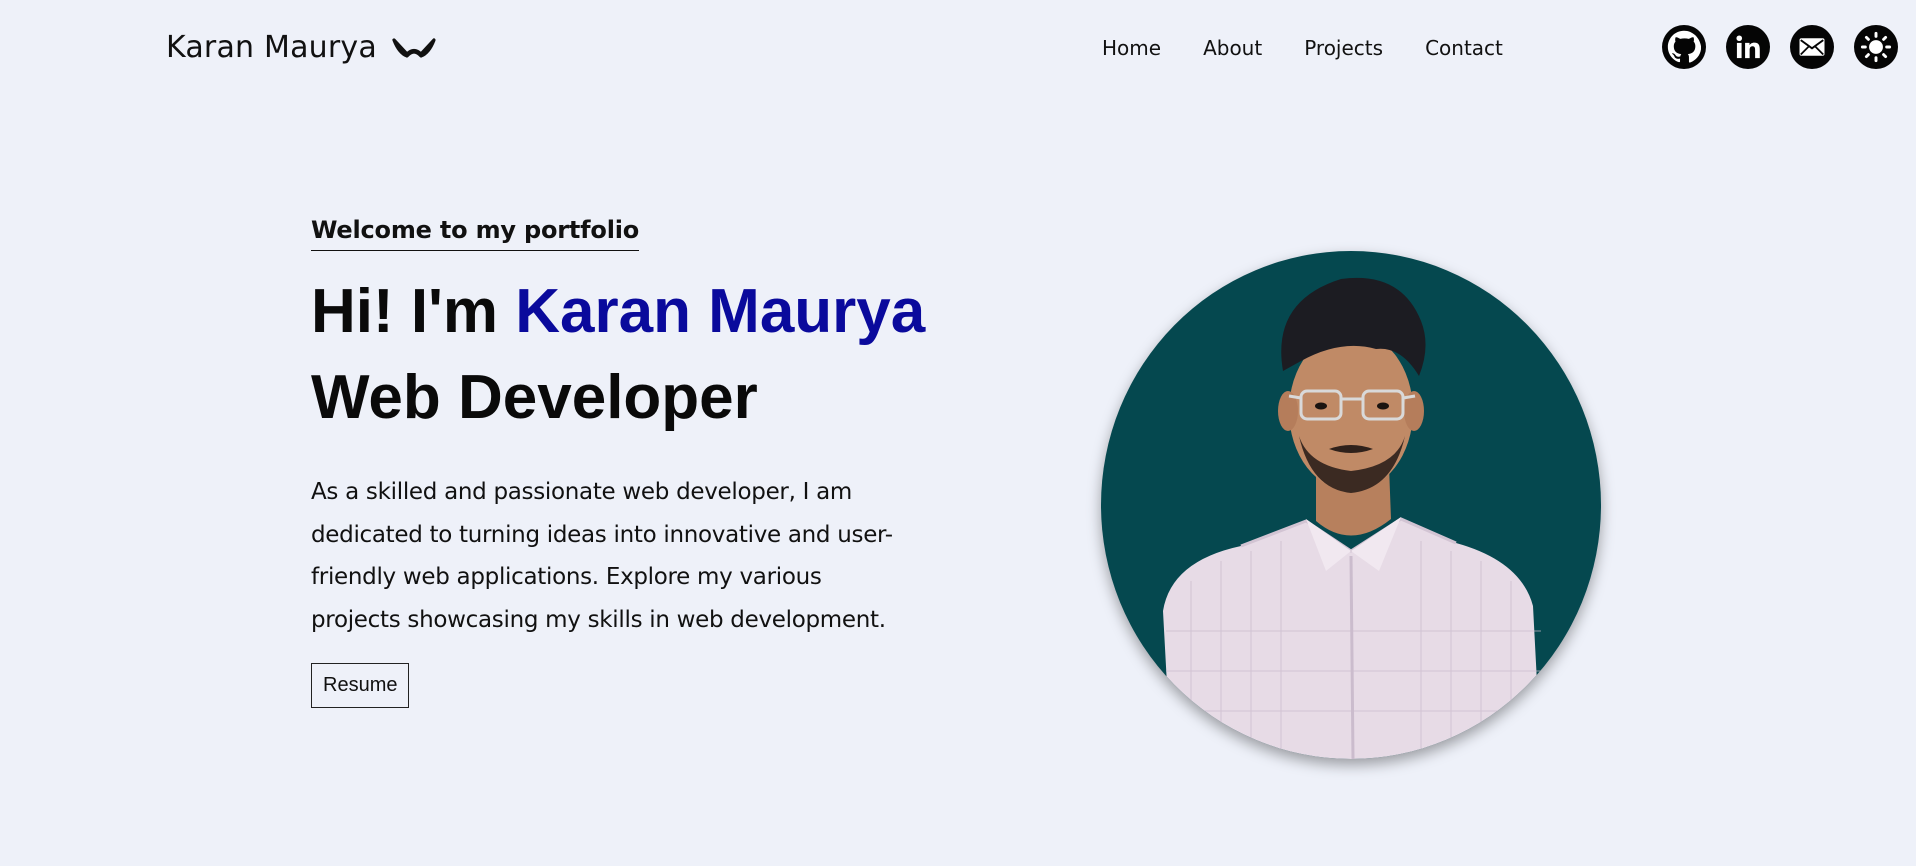  Describe the element at coordinates (404, 311) in the screenshot. I see `greeting-text: Hi! I'm` at that location.